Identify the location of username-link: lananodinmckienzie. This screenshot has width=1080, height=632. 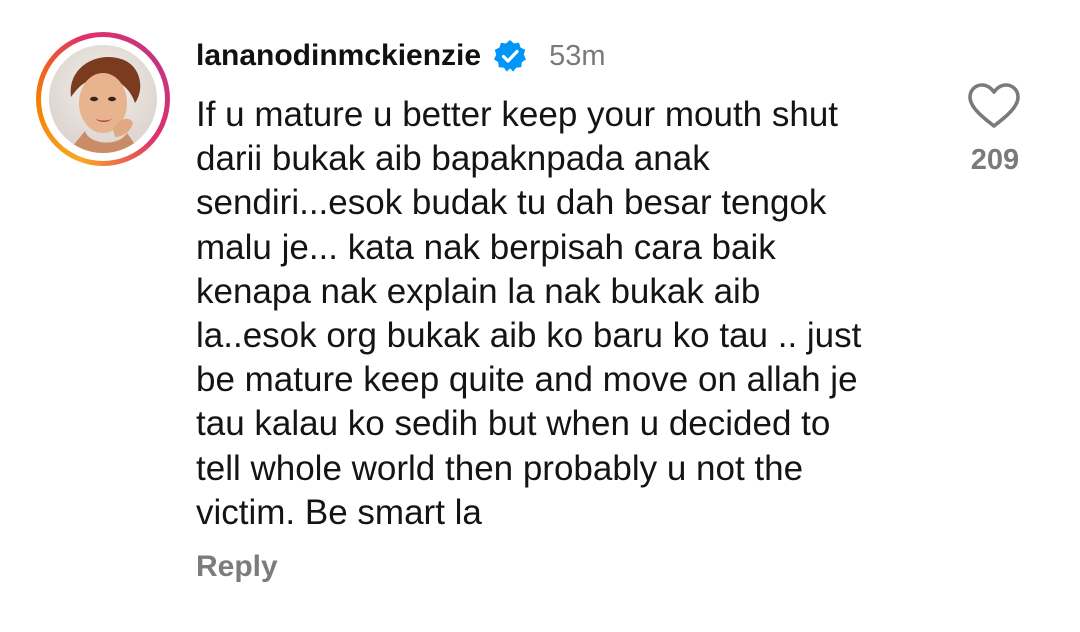
(338, 56).